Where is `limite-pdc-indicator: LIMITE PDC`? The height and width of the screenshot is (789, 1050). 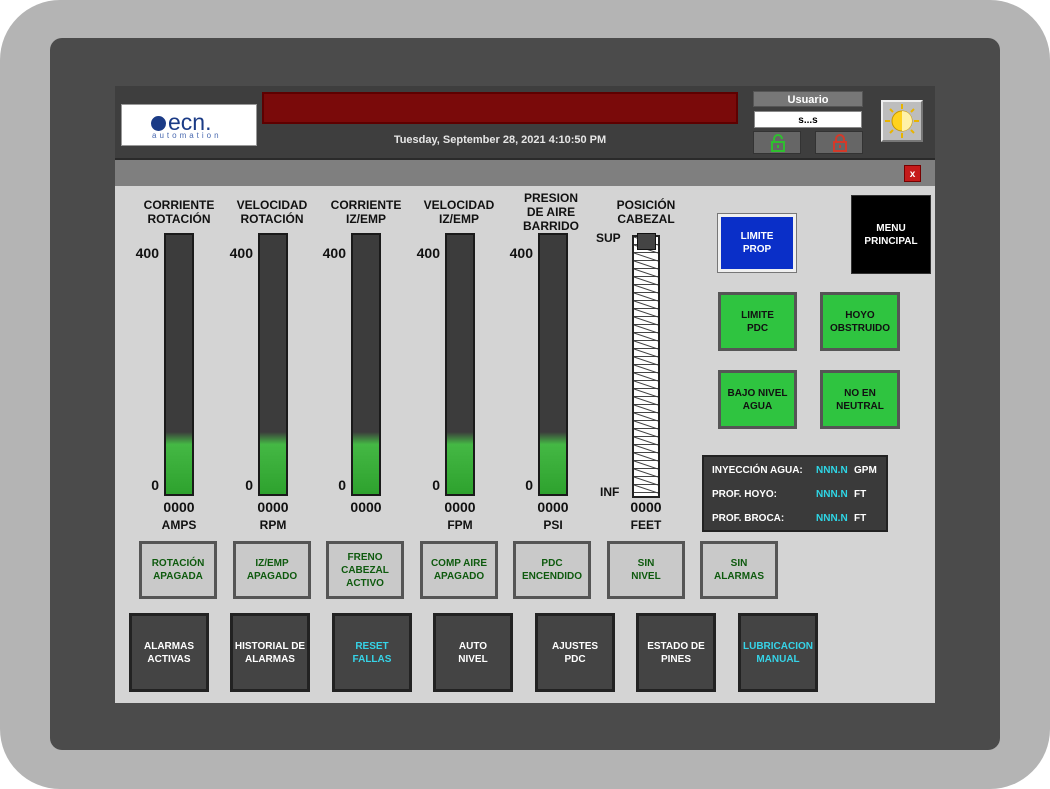 limite-pdc-indicator: LIMITE PDC is located at coordinates (757, 321).